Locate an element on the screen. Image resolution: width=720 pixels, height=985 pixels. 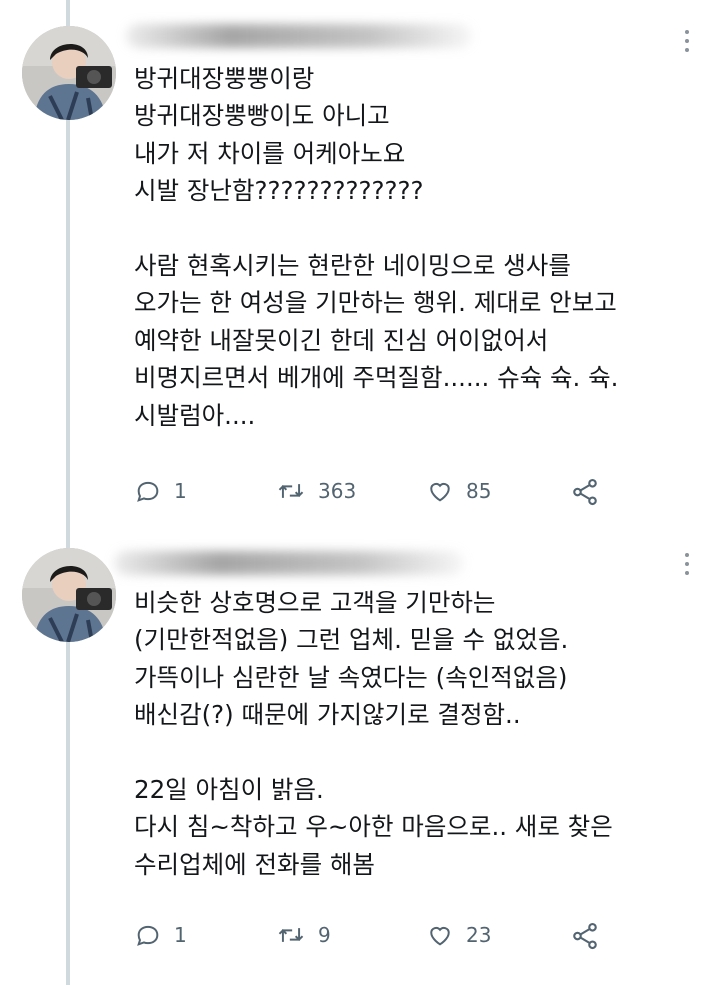
retweet-button: 9 is located at coordinates (303, 935).